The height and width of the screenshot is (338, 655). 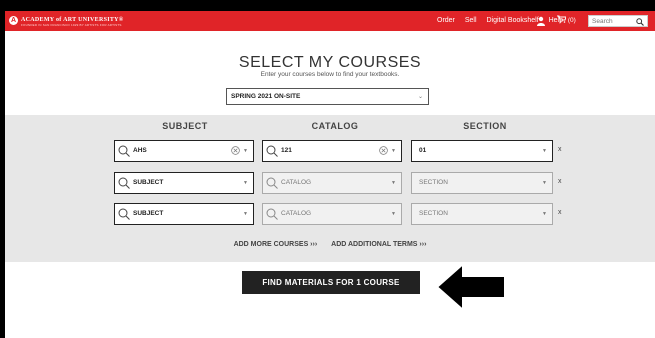 What do you see at coordinates (335, 126) in the screenshot?
I see `column-header-catalog: CATALOG` at bounding box center [335, 126].